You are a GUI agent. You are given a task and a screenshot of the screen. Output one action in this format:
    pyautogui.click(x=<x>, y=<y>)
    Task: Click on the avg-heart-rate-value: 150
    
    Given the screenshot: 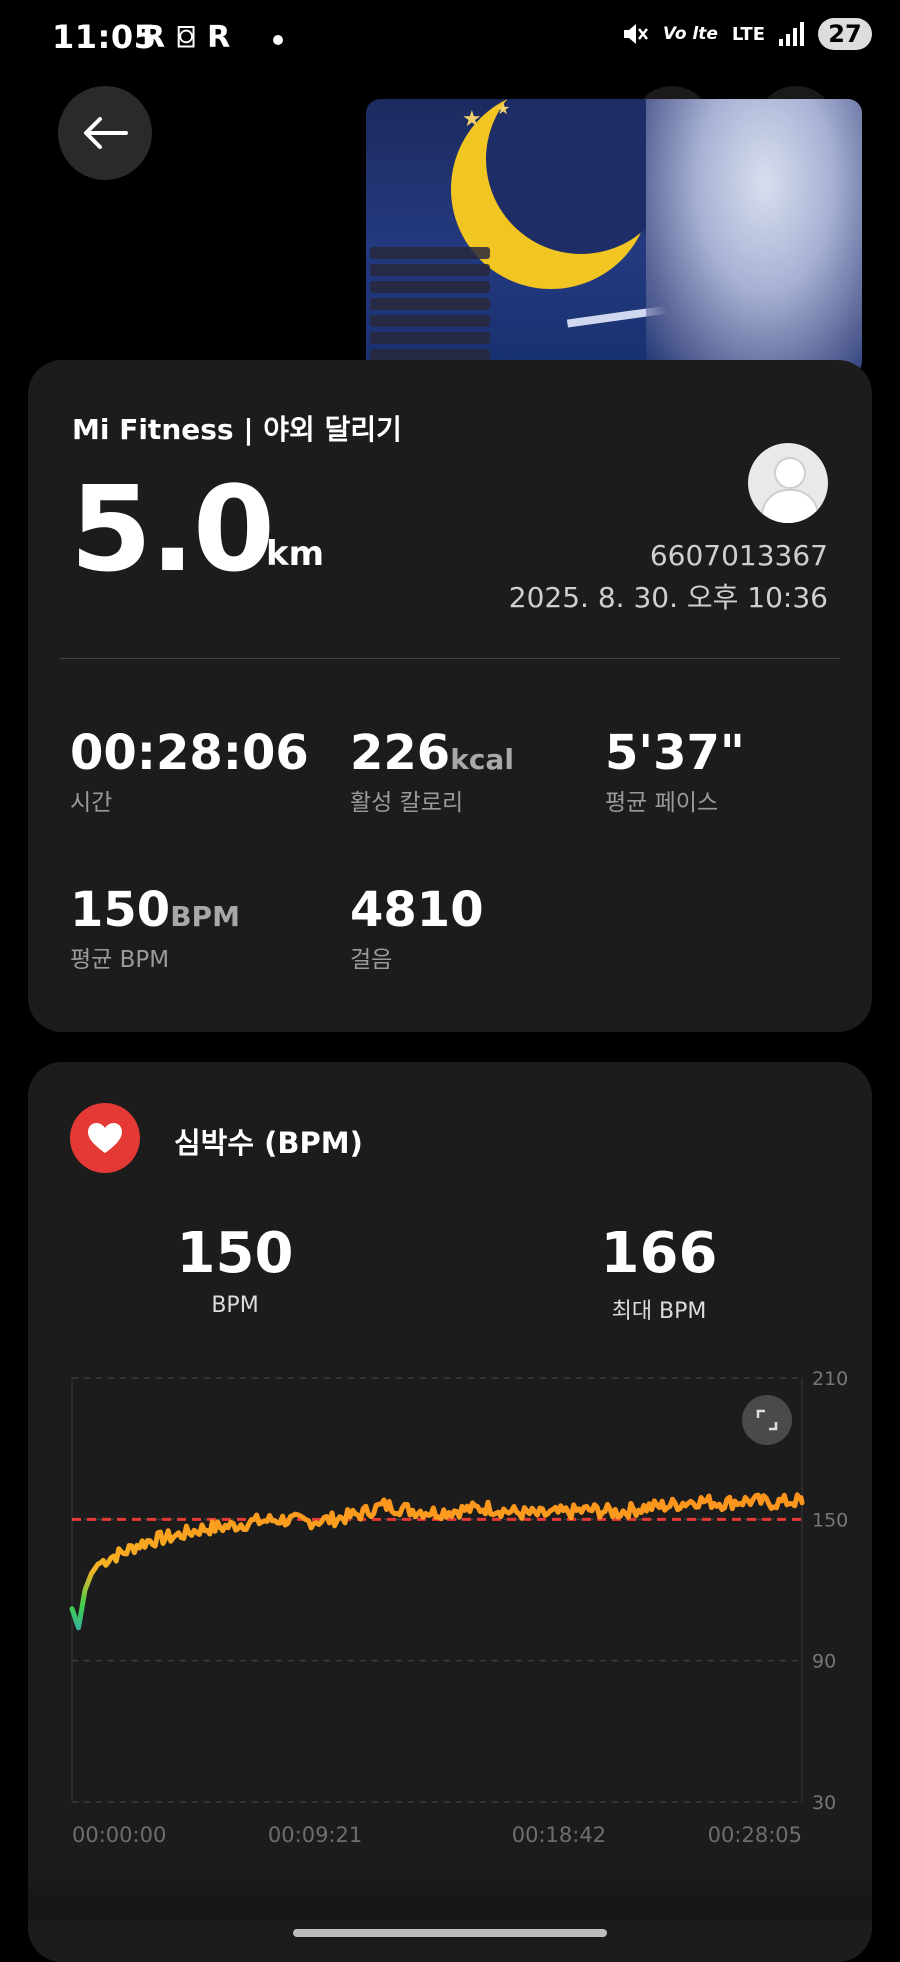 What is the action you would take?
    pyautogui.click(x=235, y=1253)
    